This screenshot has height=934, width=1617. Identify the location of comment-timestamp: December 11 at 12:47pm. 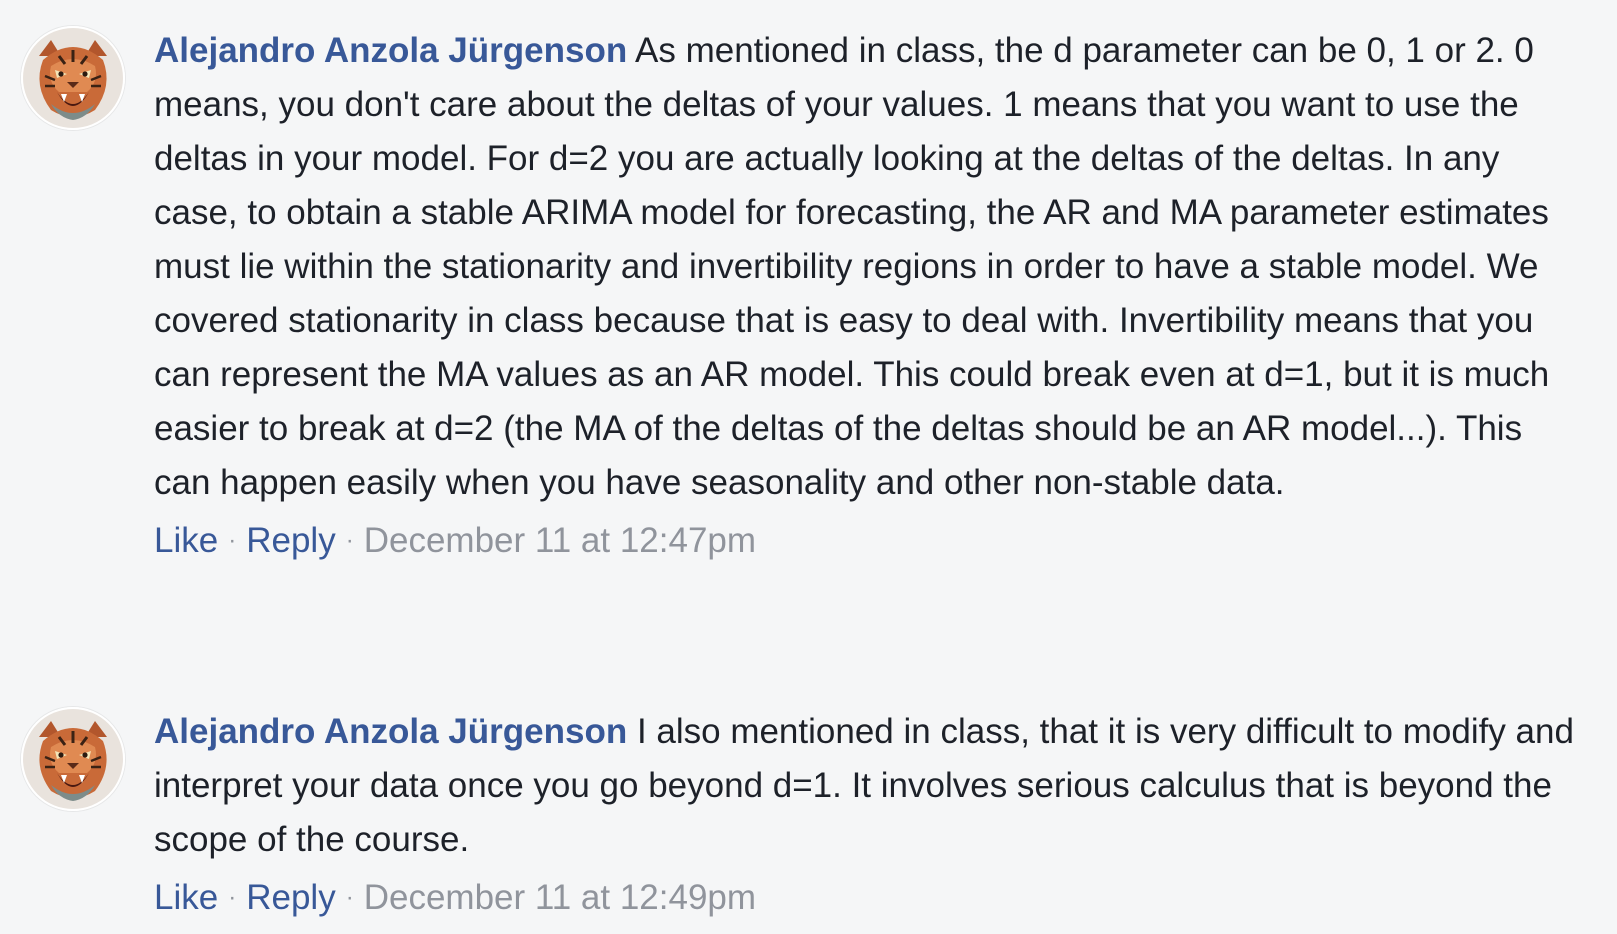
(560, 540).